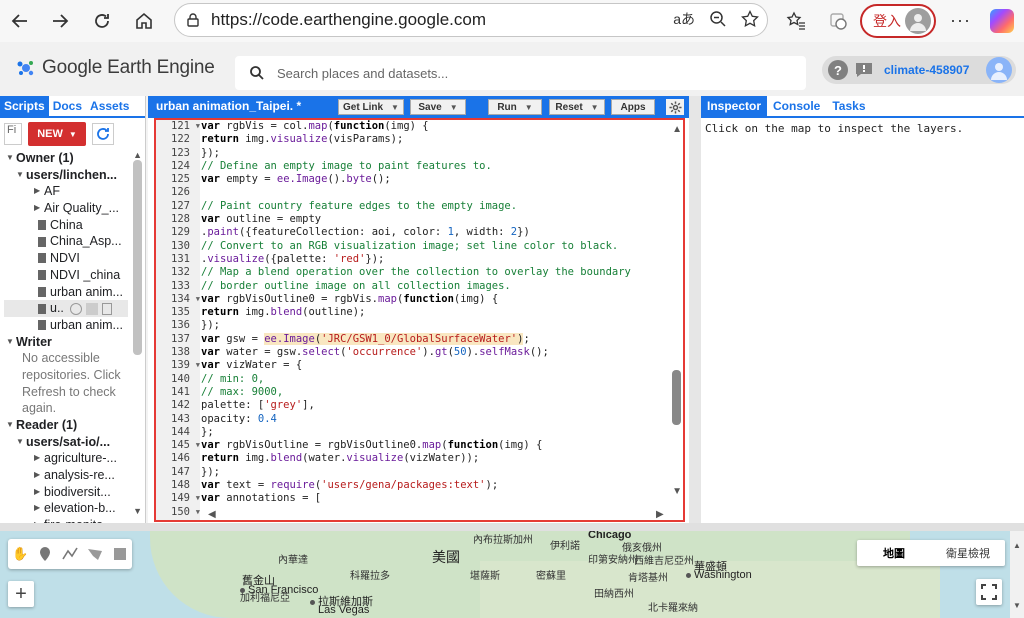 The height and width of the screenshot is (618, 1024). What do you see at coordinates (67, 106) in the screenshot?
I see `tab-docs: Docs` at bounding box center [67, 106].